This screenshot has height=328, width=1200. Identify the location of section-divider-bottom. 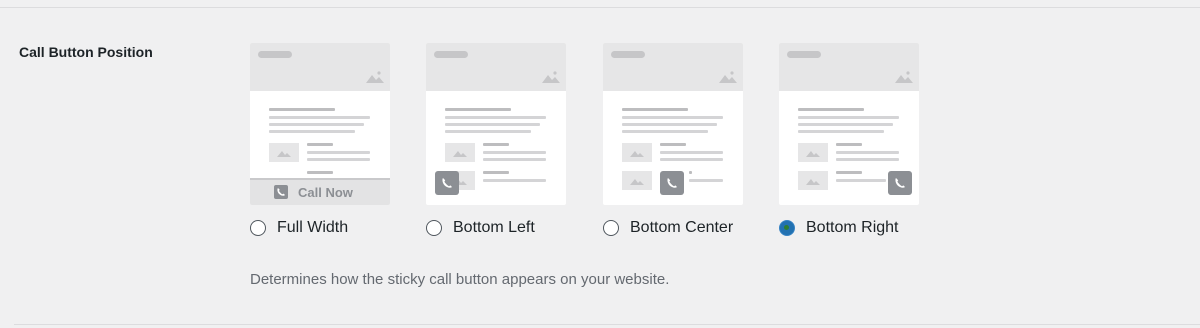
(607, 324).